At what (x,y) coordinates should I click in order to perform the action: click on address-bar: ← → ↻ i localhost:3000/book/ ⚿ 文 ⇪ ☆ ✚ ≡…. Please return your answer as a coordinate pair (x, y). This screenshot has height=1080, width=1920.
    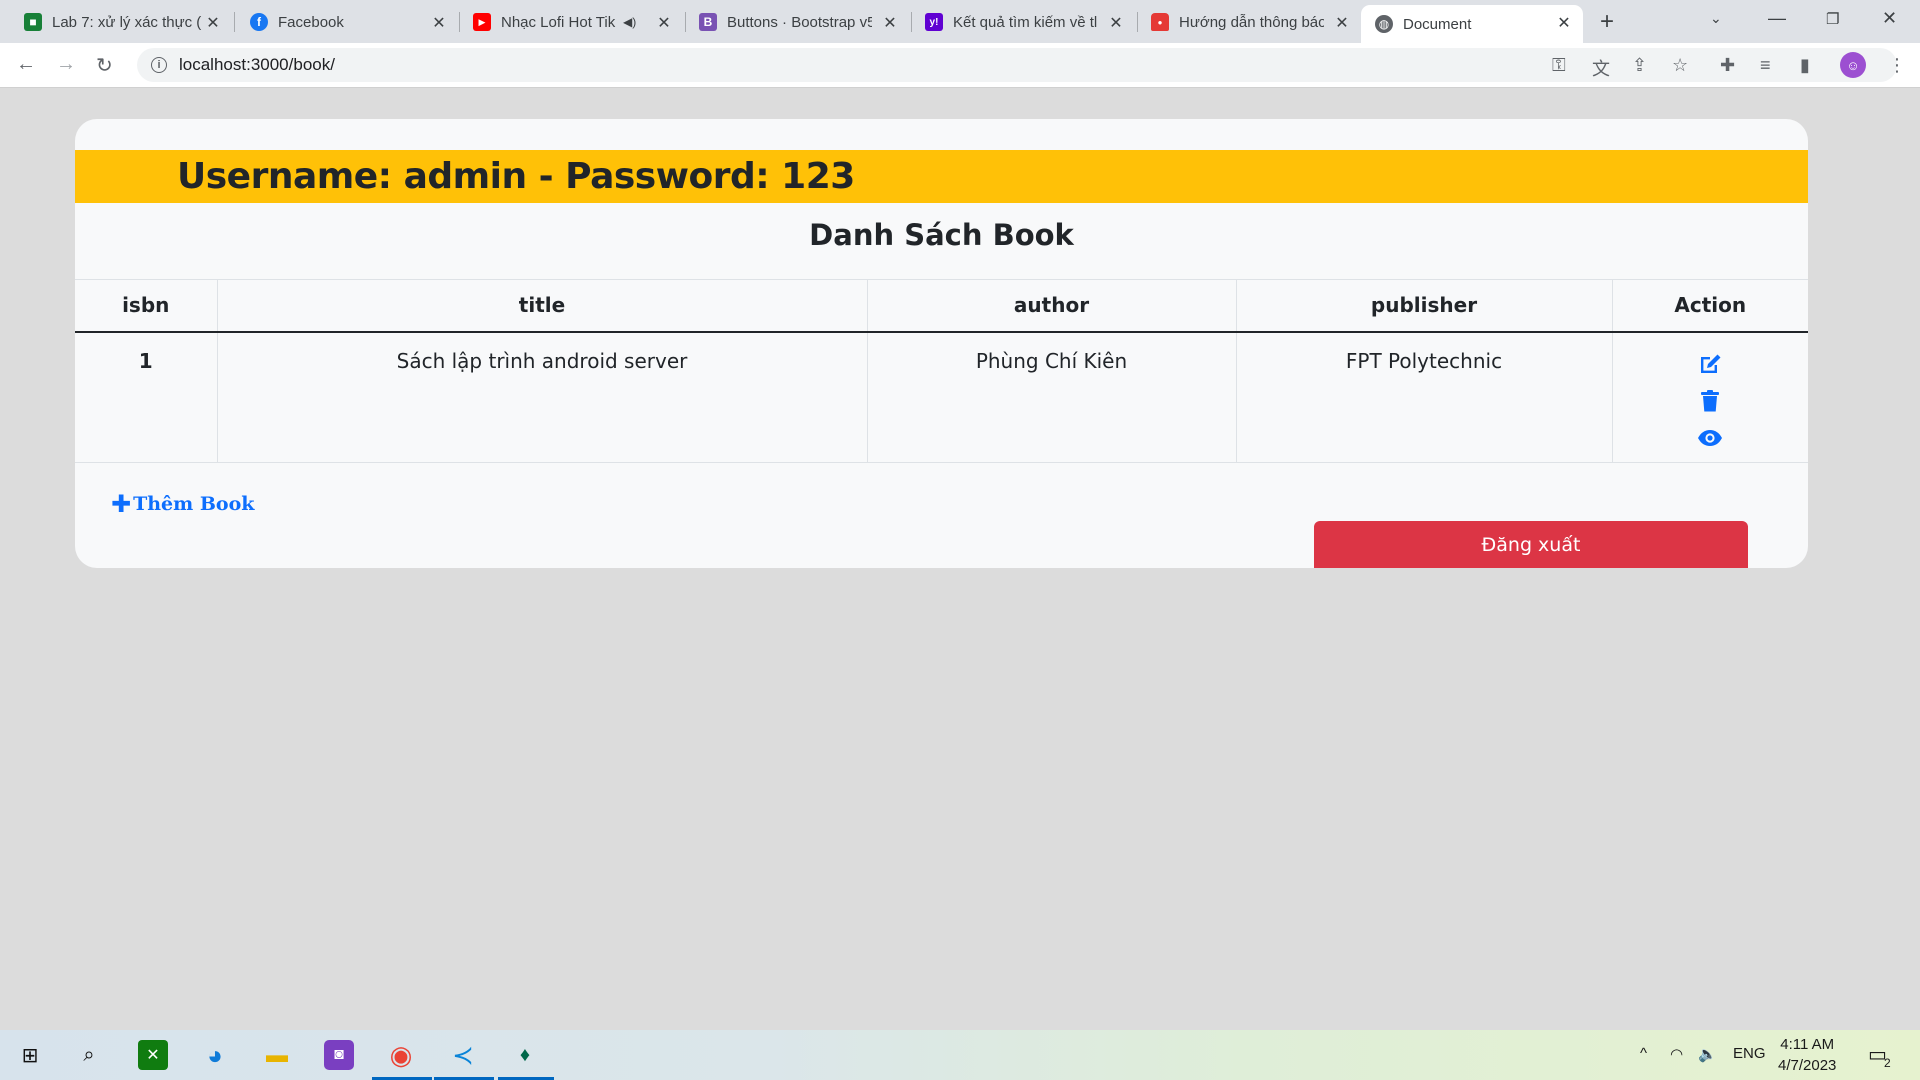
    Looking at the image, I should click on (960, 65).